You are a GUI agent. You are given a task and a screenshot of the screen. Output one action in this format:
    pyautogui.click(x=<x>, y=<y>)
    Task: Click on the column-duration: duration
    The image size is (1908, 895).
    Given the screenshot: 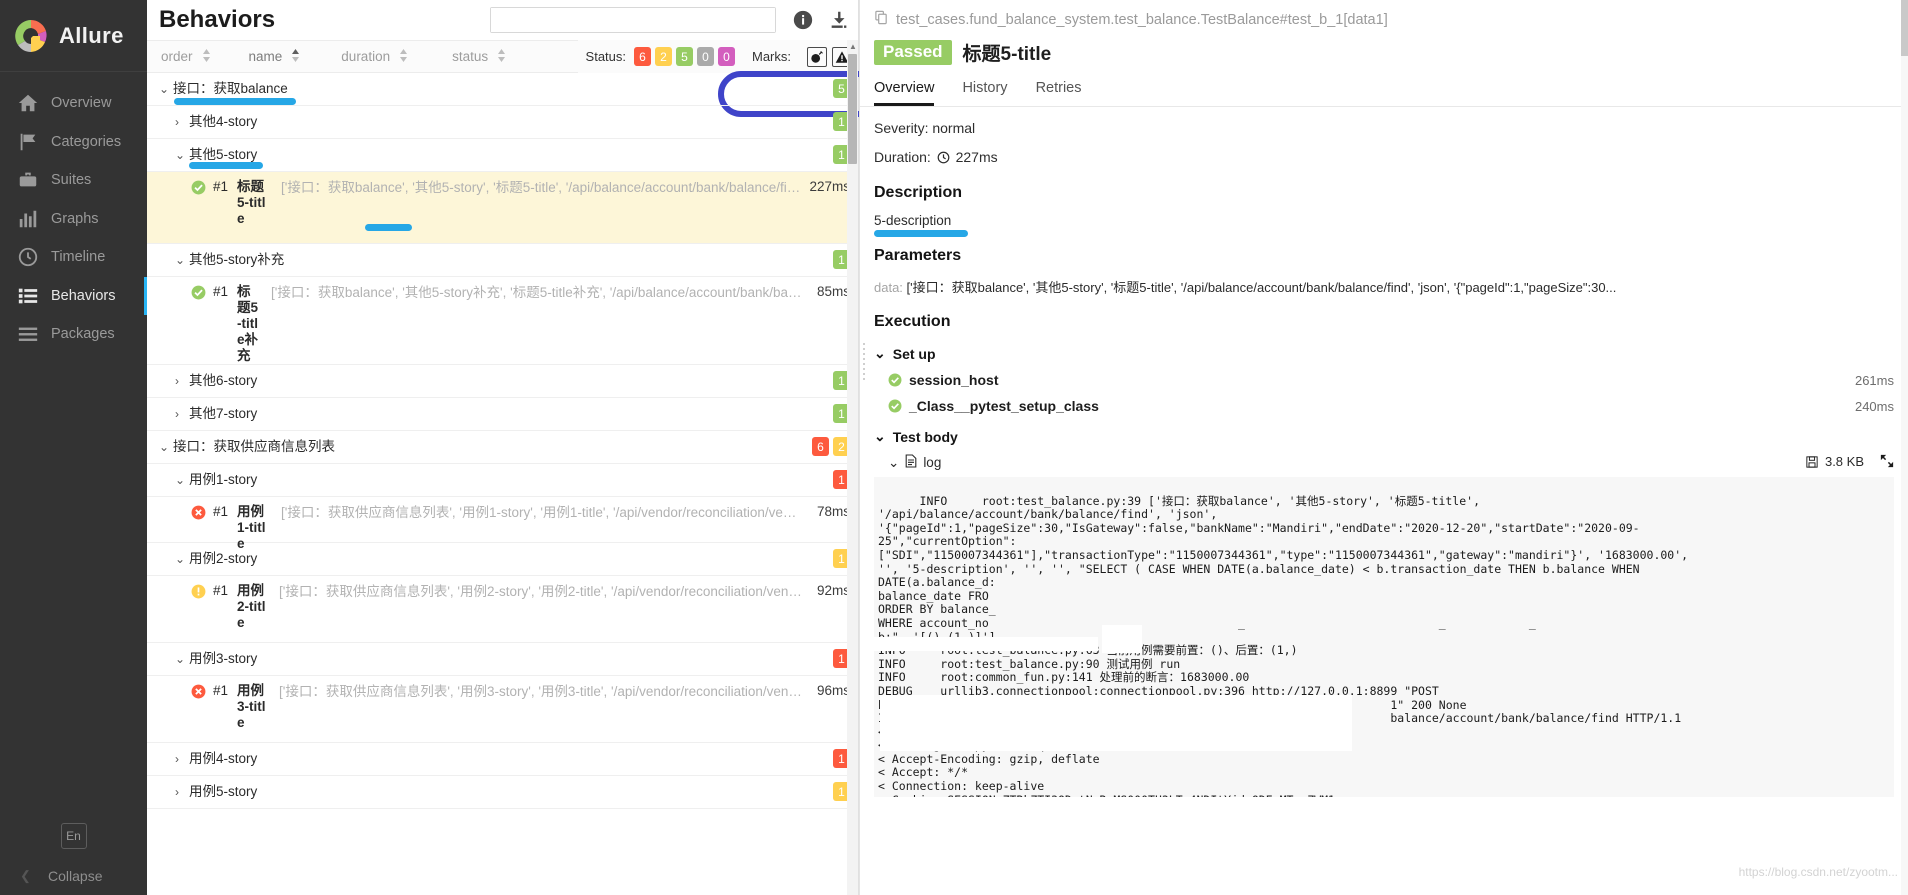 What is the action you would take?
    pyautogui.click(x=374, y=56)
    